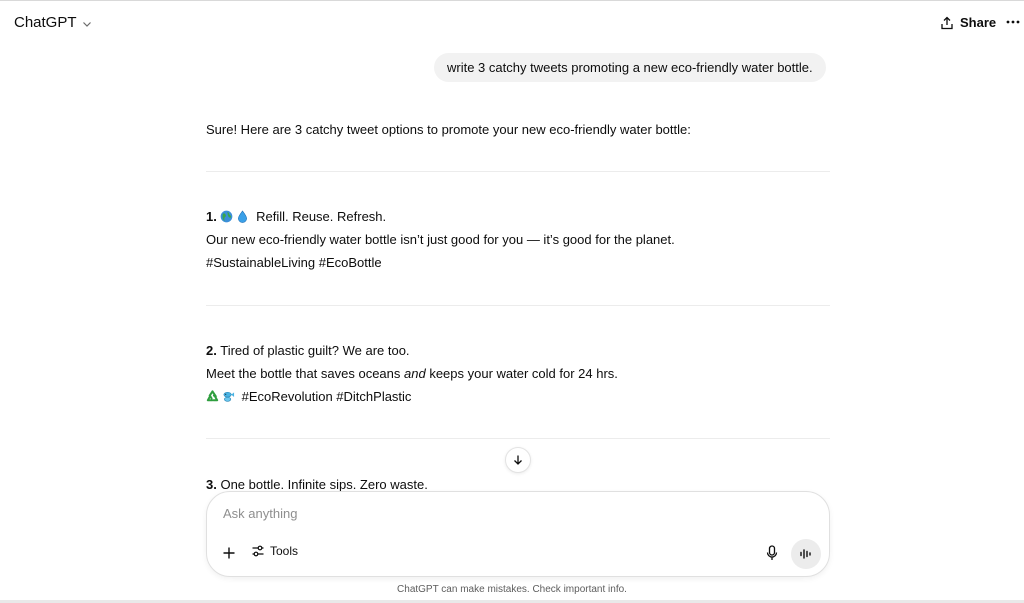 The height and width of the screenshot is (603, 1024). Describe the element at coordinates (947, 22) in the screenshot. I see `share-icon` at that location.